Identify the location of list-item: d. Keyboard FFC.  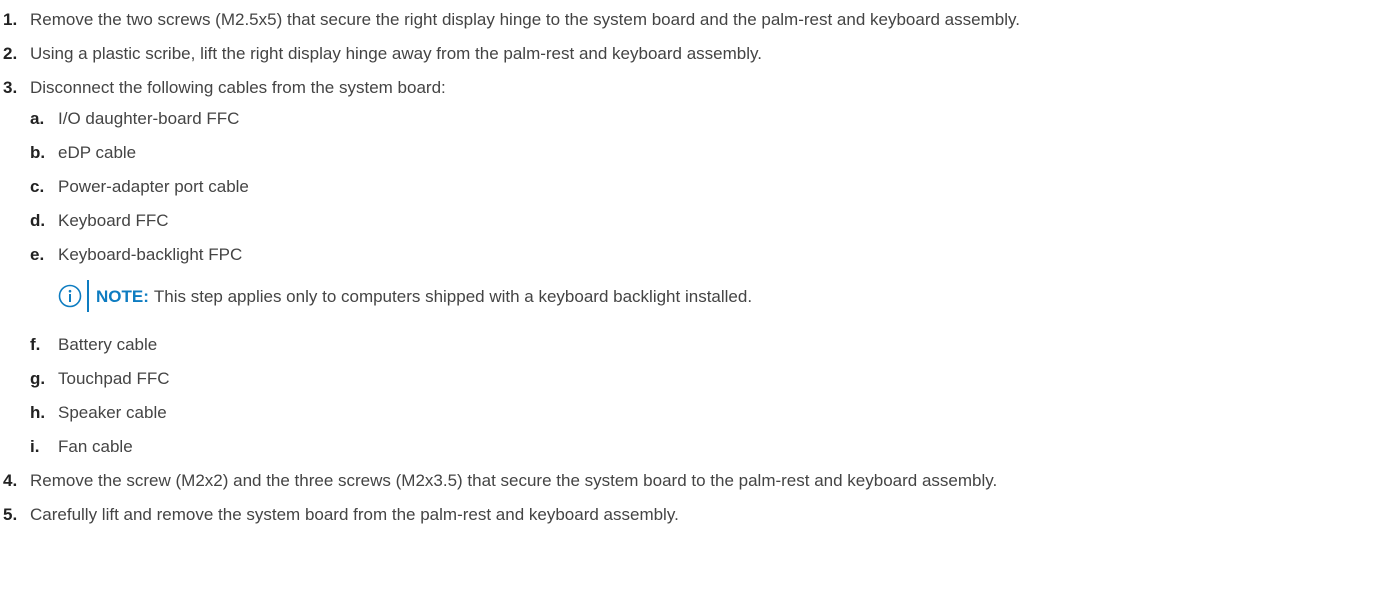
(701, 220).